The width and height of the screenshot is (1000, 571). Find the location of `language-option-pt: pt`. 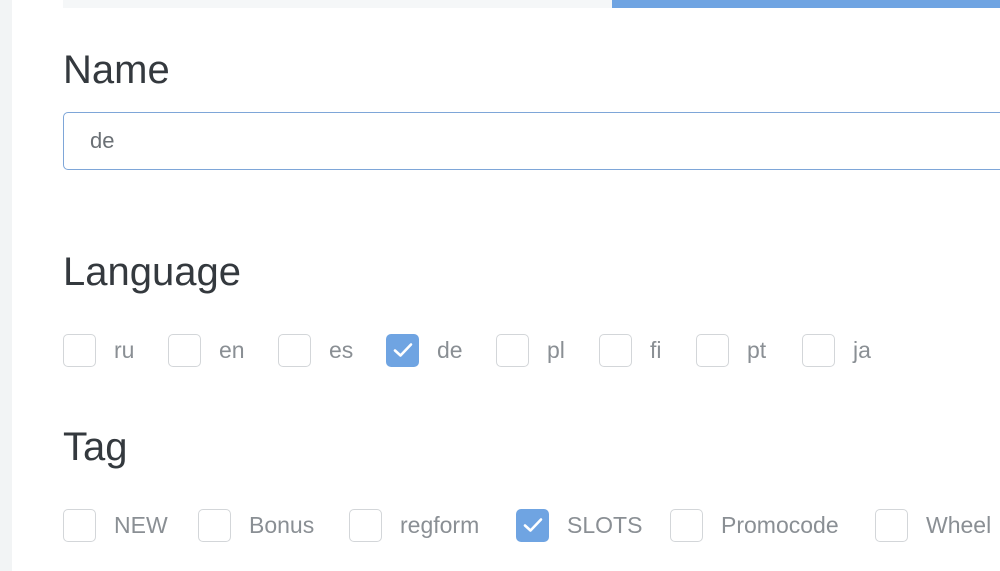

language-option-pt: pt is located at coordinates (731, 350).